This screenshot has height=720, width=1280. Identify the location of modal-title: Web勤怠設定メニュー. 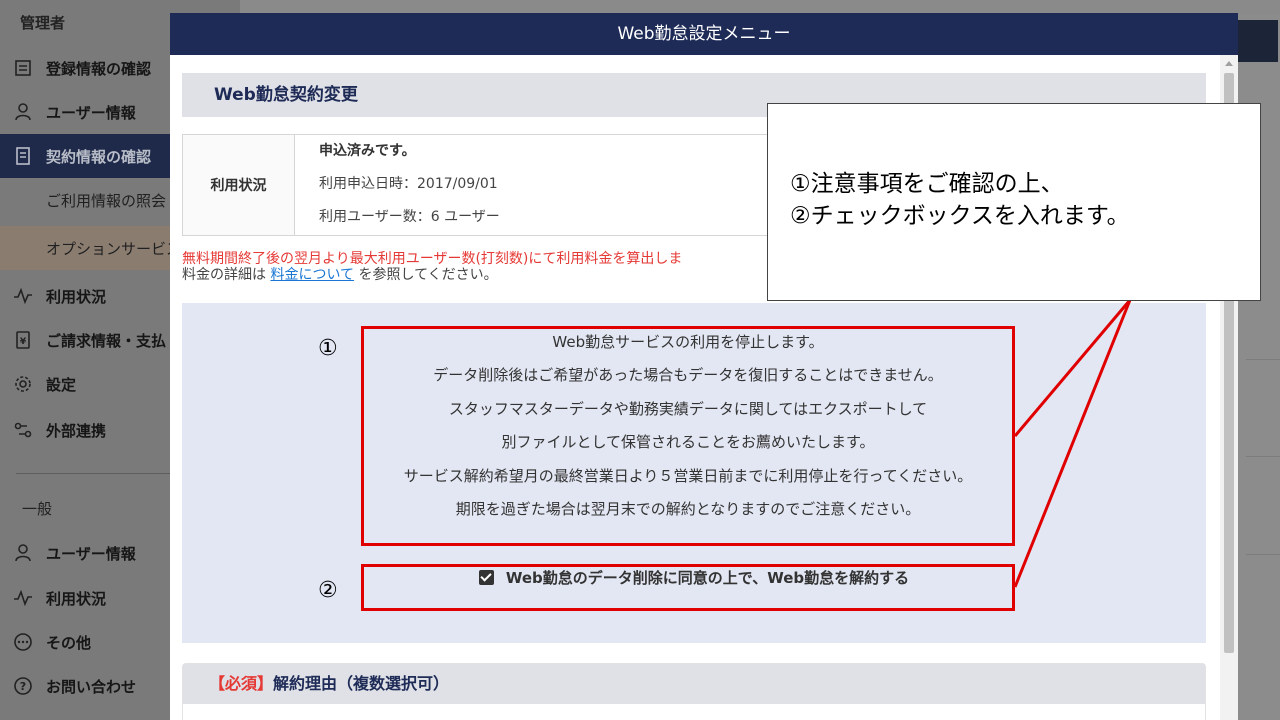
(704, 34).